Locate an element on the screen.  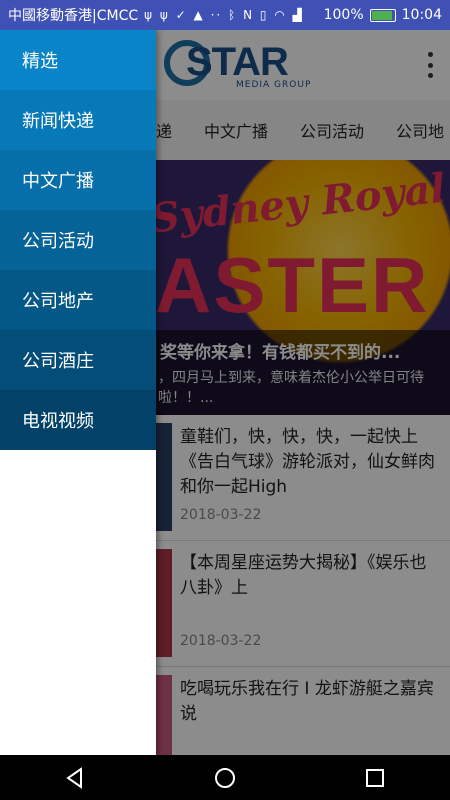
home-icon is located at coordinates (225, 778).